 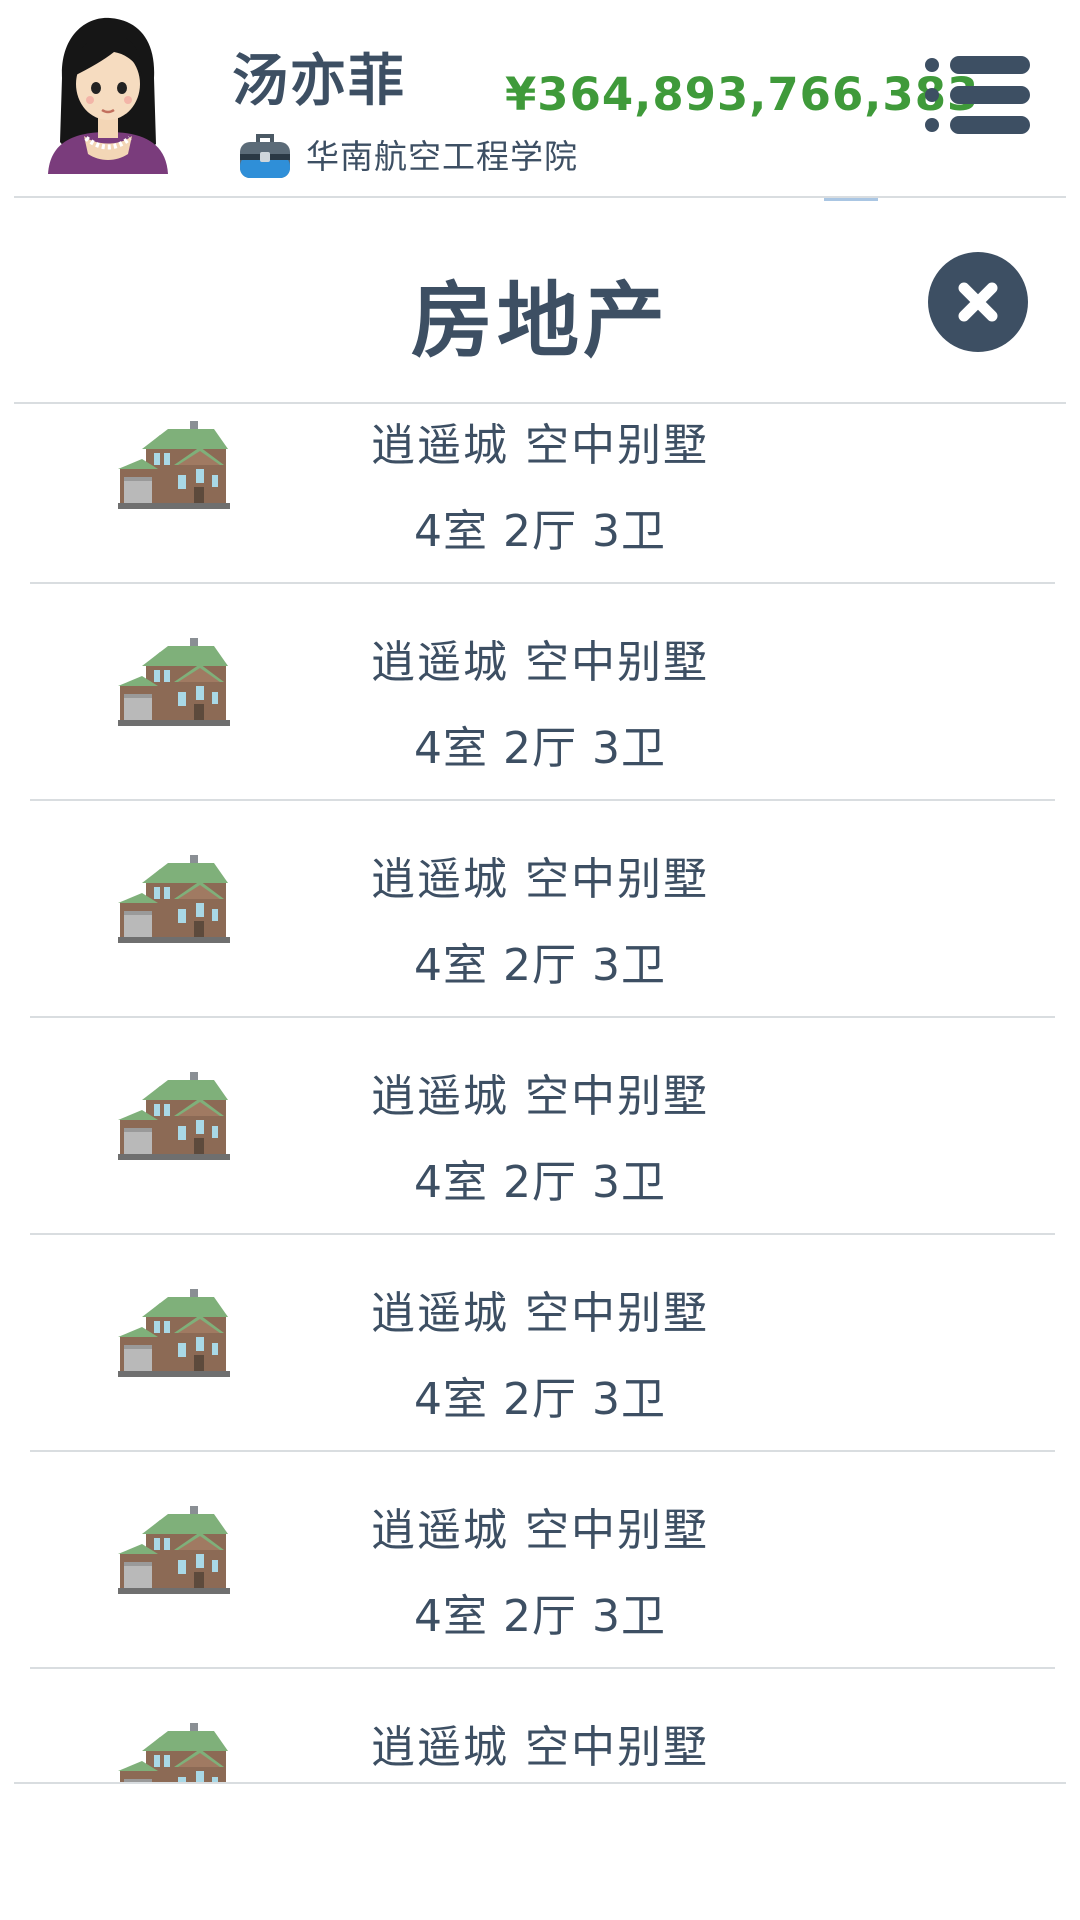 I want to click on school-name: 华南航空工程学院, so click(x=442, y=156).